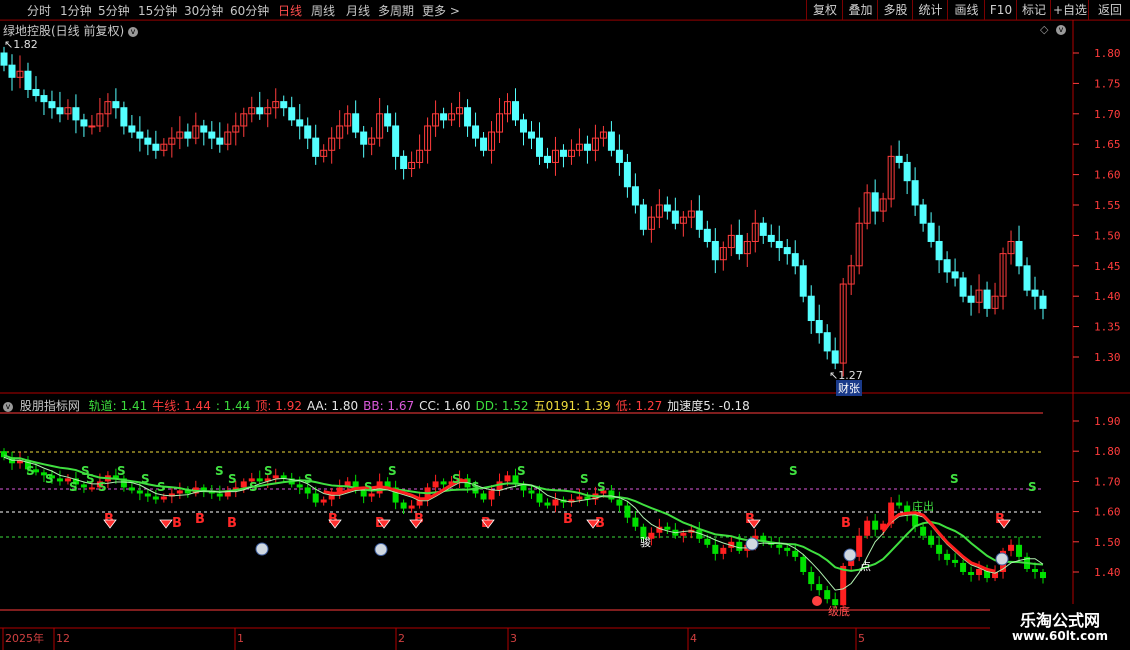 This screenshot has height=650, width=1130. What do you see at coordinates (849, 388) in the screenshot?
I see `event-tag: 财张` at bounding box center [849, 388].